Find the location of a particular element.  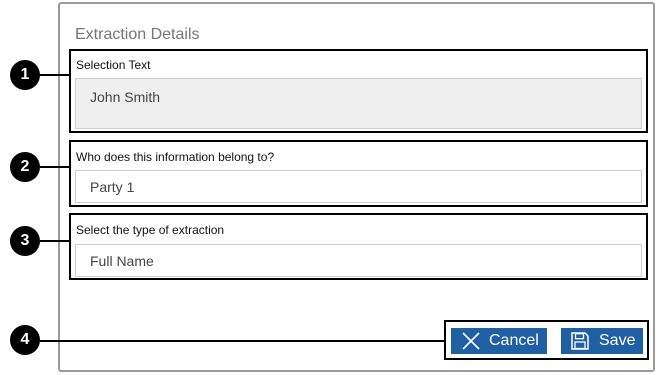

extraction-type-label: Select the type of extraction is located at coordinates (150, 230).